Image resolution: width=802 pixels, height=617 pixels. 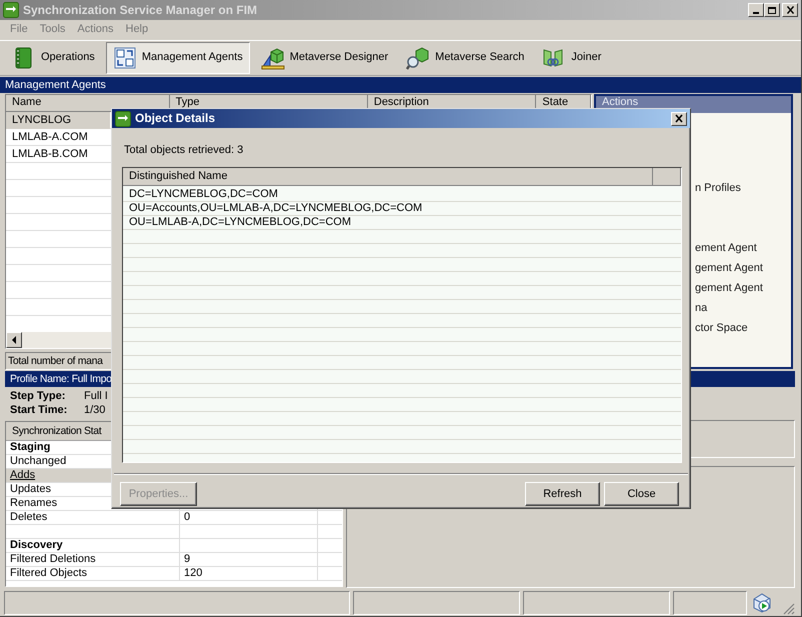 What do you see at coordinates (53, 58) in the screenshot?
I see `toolbar-button: Operations` at bounding box center [53, 58].